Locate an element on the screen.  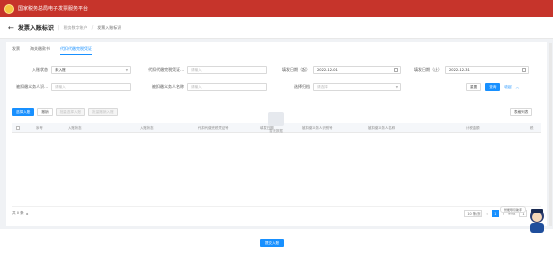
app-title: 国家税务总局电子发票服务平台 is located at coordinates (53, 9).